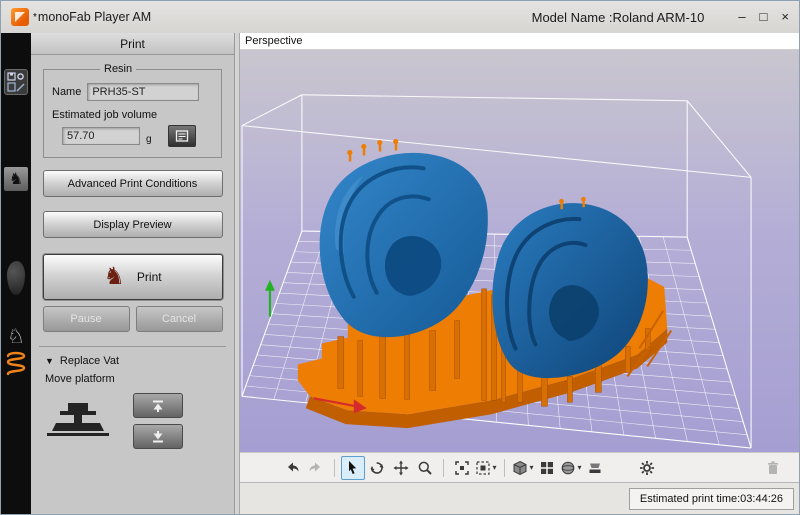 The height and width of the screenshot is (515, 800). I want to click on undo-button, so click(292, 468).